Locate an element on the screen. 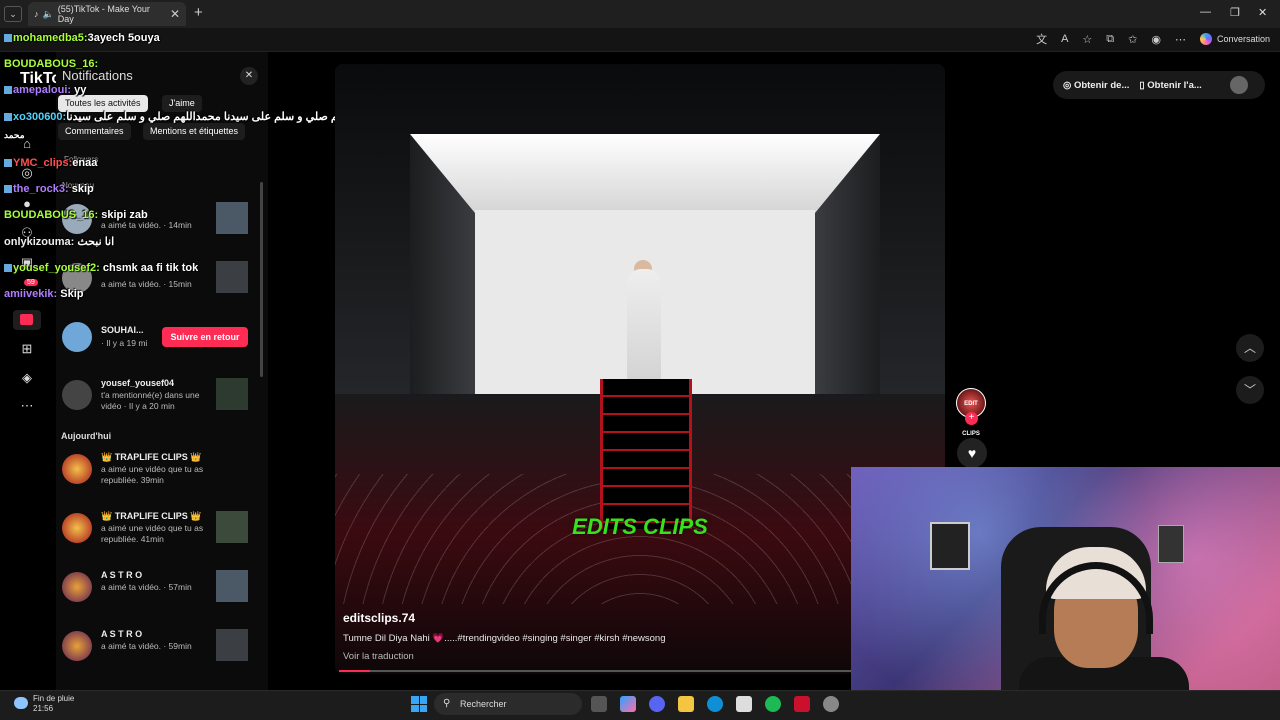  section-today: Aujourd'hui is located at coordinates (86, 436).